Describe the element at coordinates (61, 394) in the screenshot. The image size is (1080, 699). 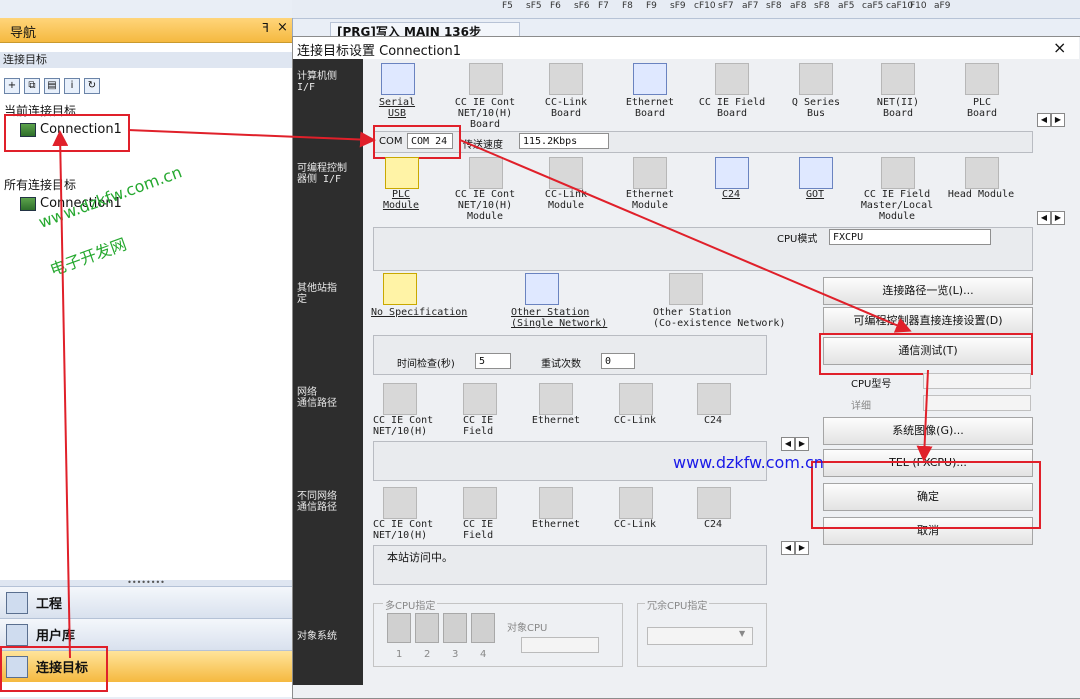
I see `arrow-nav-to-connection` at that location.